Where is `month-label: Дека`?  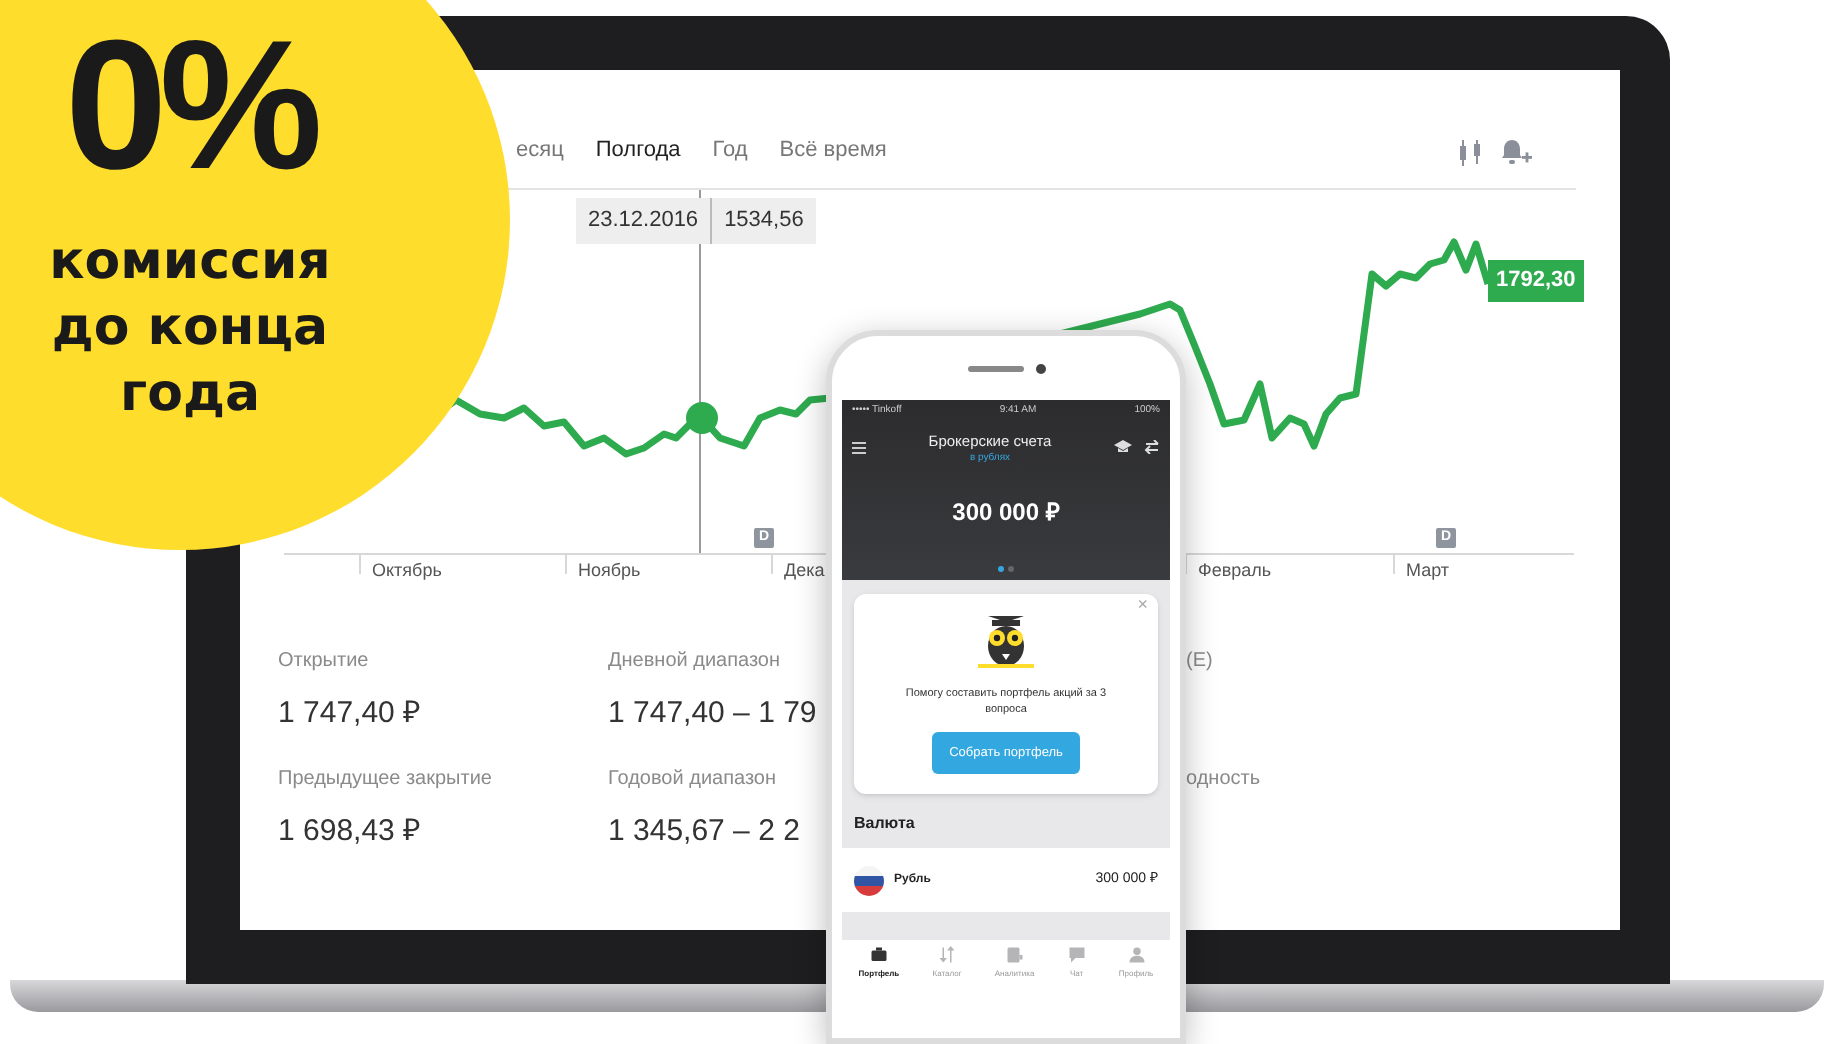
month-label: Дека is located at coordinates (804, 571).